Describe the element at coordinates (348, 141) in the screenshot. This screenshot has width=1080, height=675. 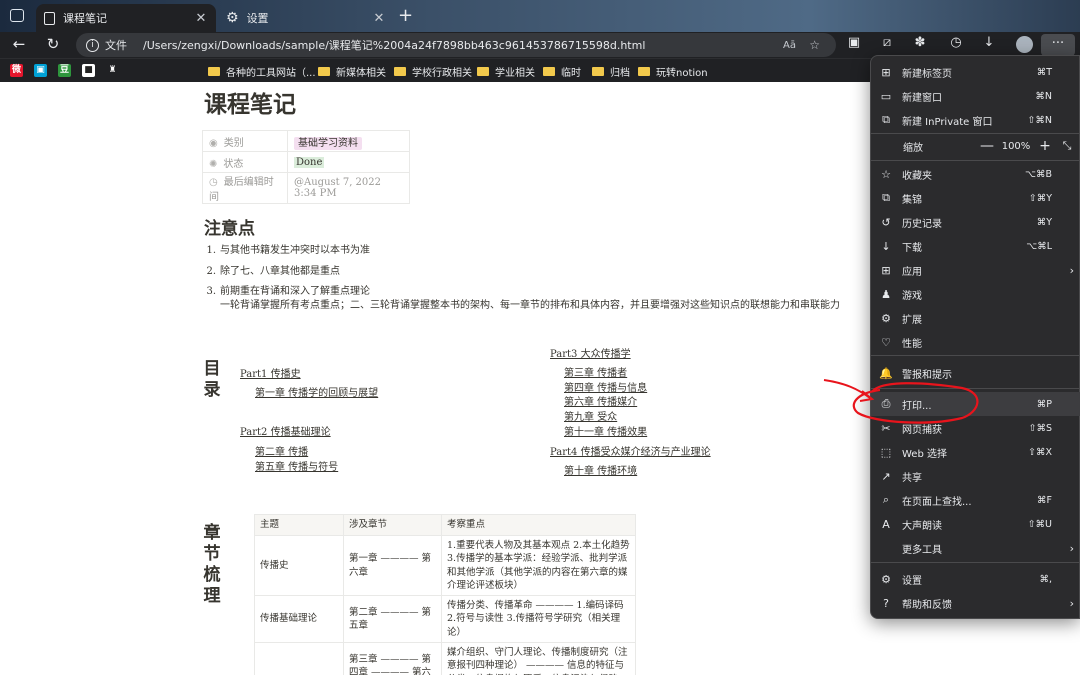
I see `property-value: 基础学习资料` at that location.